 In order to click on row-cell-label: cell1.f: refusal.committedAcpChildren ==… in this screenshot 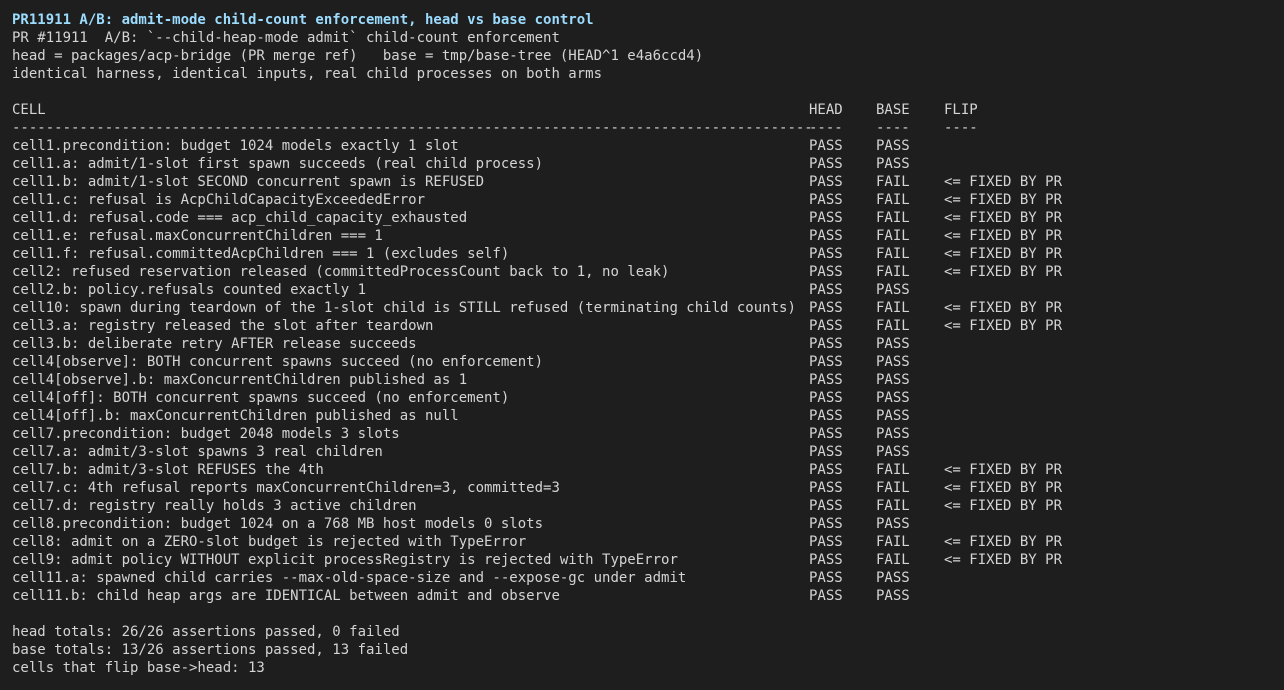, I will do `click(261, 254)`.